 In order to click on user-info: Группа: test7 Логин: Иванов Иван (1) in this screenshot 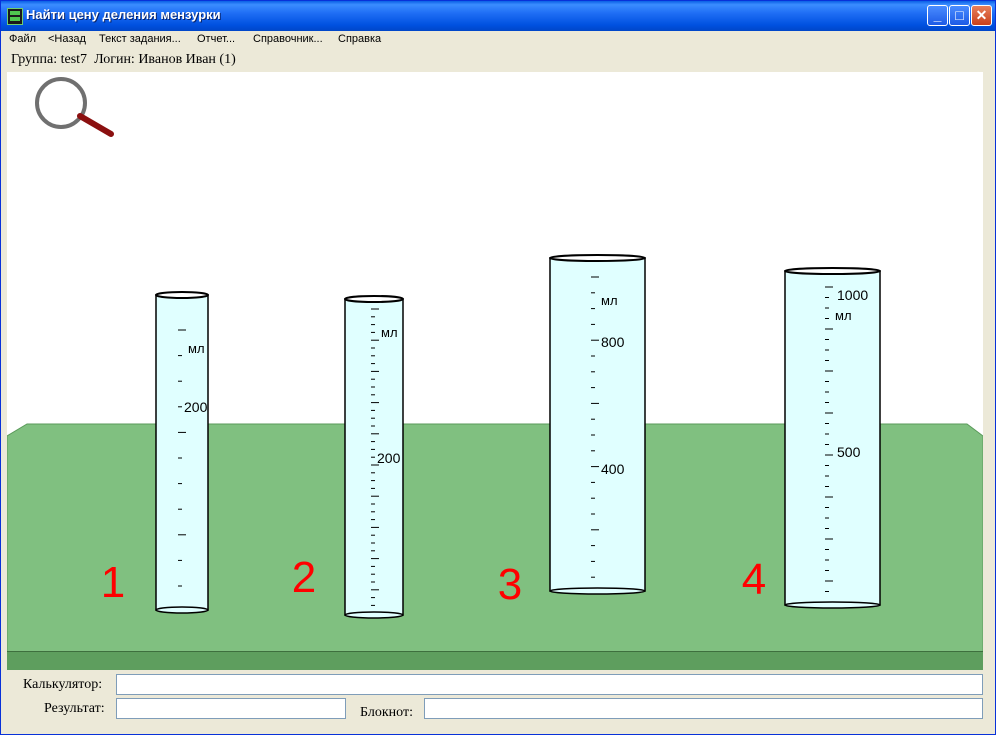, I will do `click(123, 60)`.